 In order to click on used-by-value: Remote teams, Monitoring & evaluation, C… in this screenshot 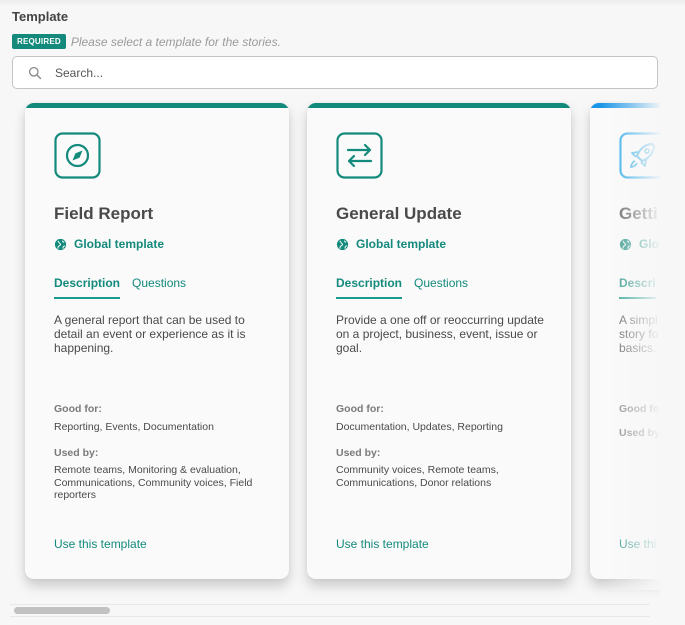, I will do `click(153, 482)`.